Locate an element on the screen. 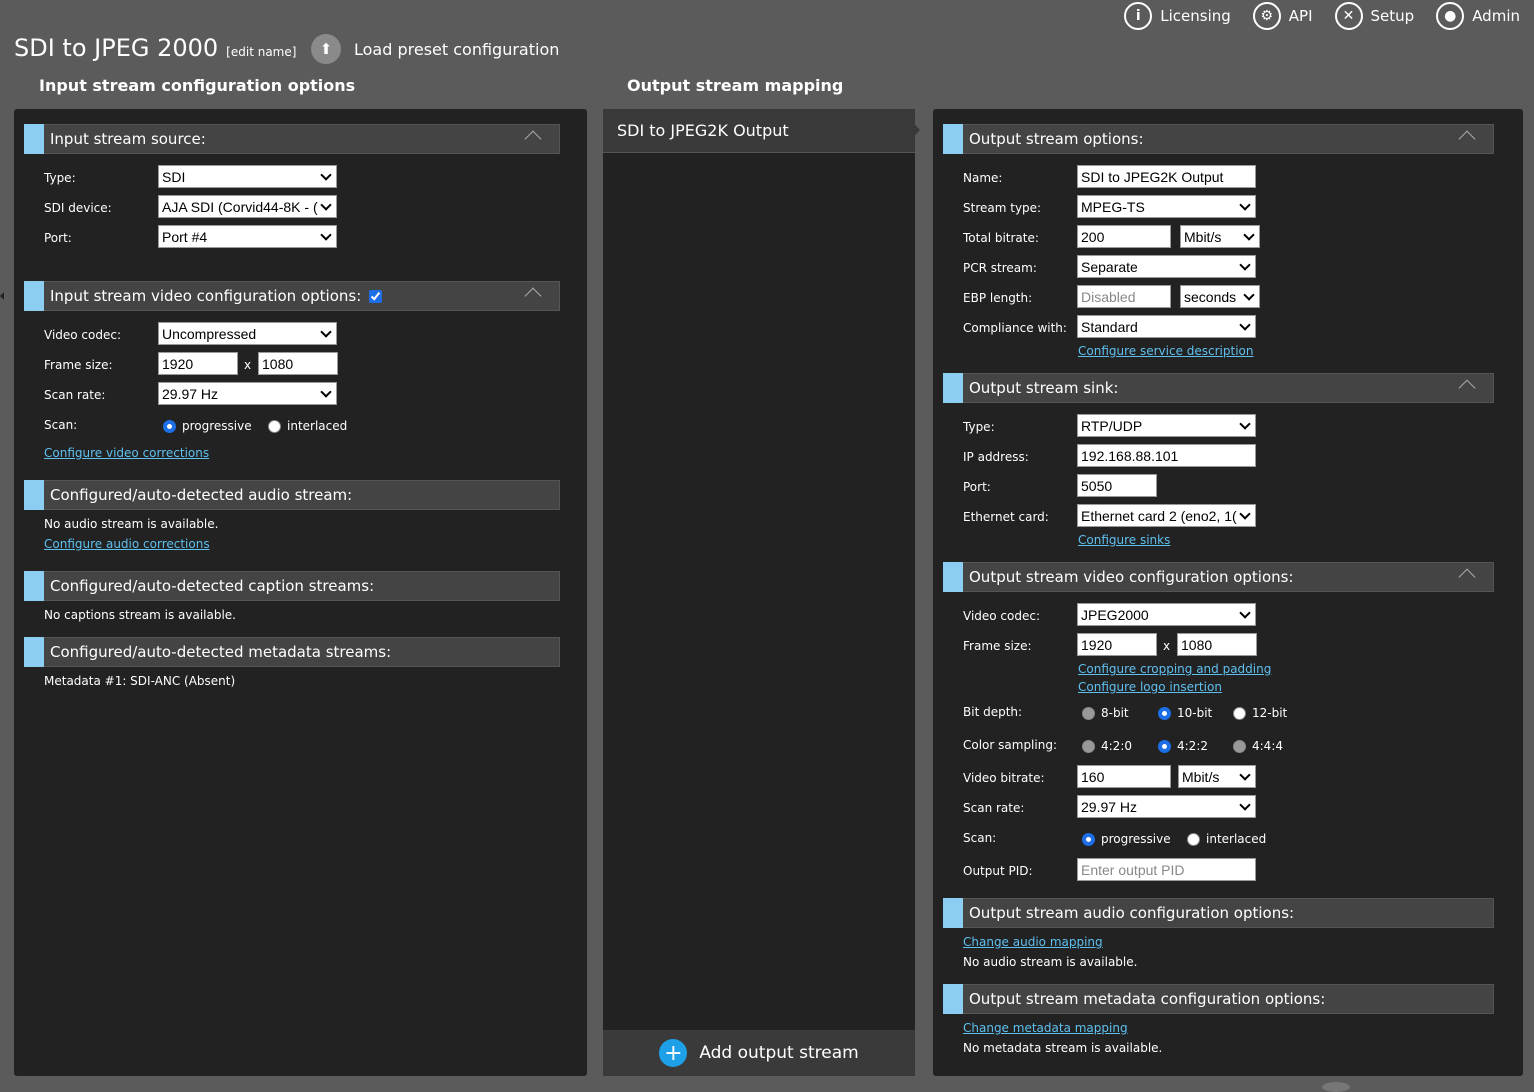 The height and width of the screenshot is (1092, 1534). out-video-codec-select: JPEG2000 is located at coordinates (1166, 614).